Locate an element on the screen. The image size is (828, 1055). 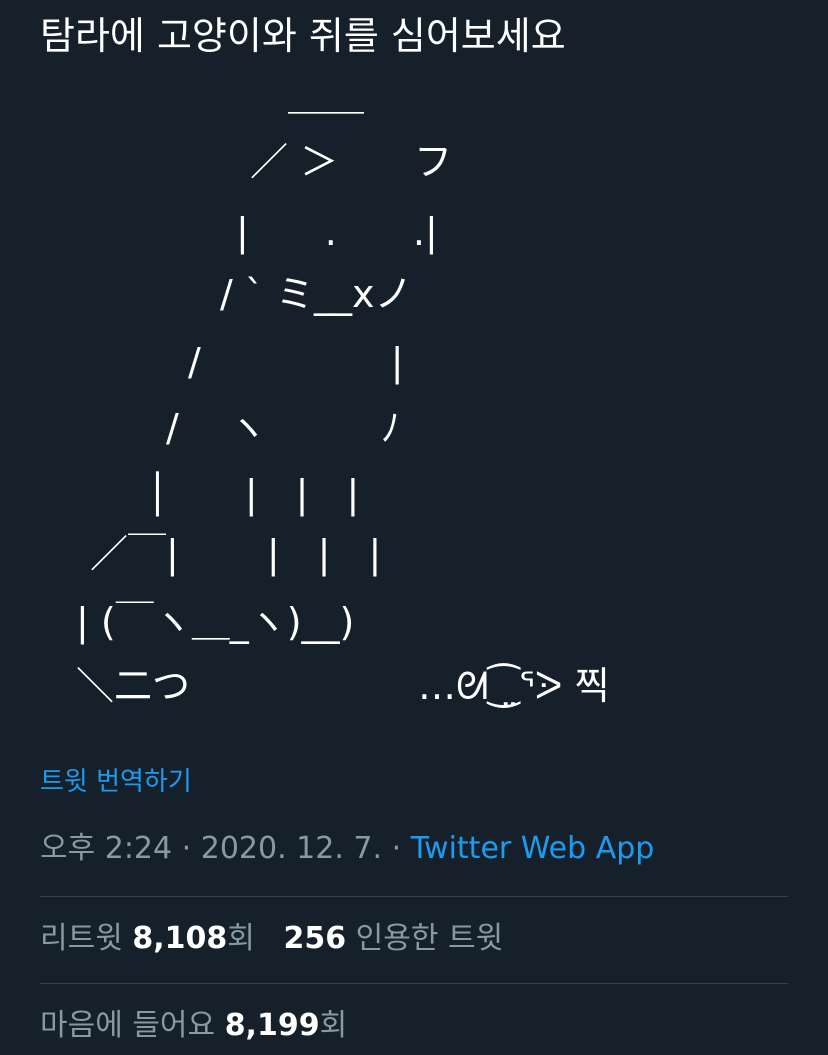
likes-stats-row: 마음에 들어요 8,199회 is located at coordinates (193, 1026).